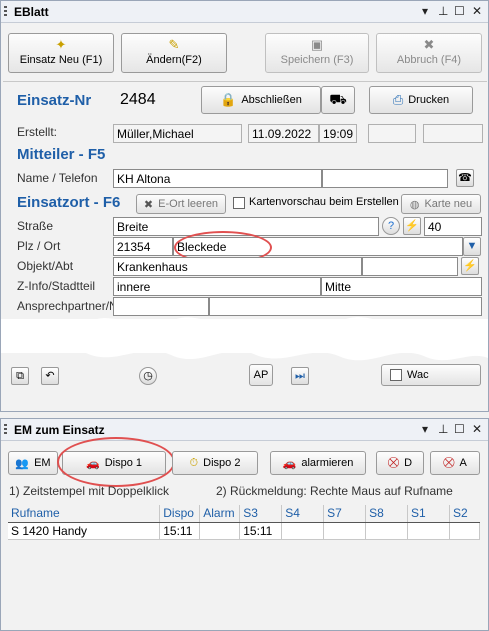 This screenshot has width=489, height=631. I want to click on edit-pencil-icon: ✎, so click(174, 44).